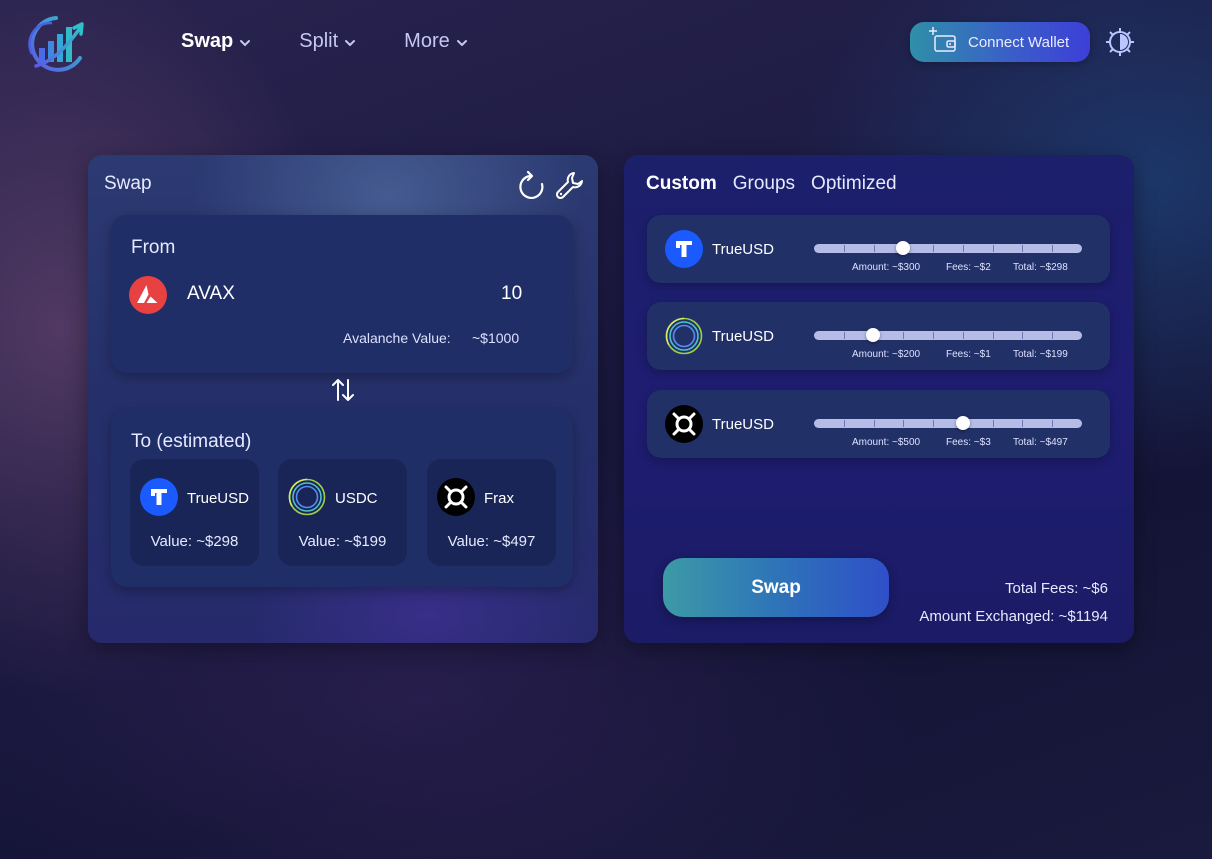  What do you see at coordinates (342, 541) in the screenshot?
I see `token-value: Value: ~$199` at bounding box center [342, 541].